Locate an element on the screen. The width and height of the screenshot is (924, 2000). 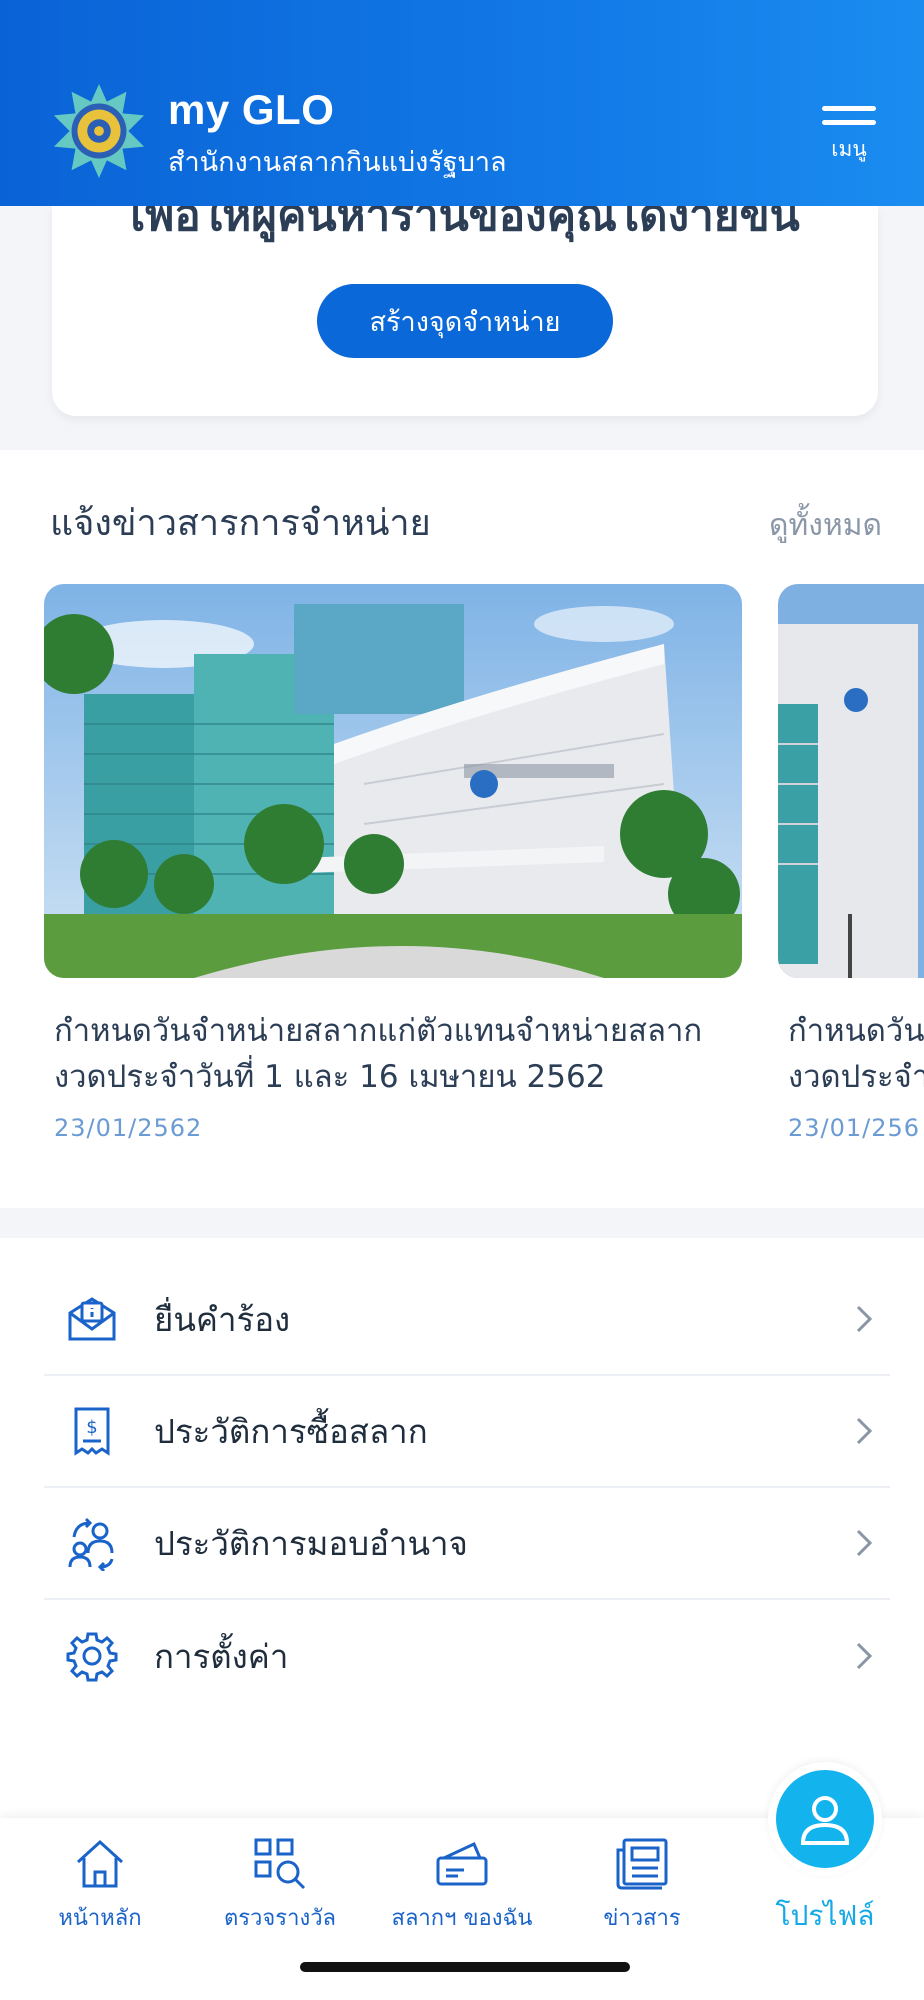
receipt-icon: $ is located at coordinates (92, 1431).